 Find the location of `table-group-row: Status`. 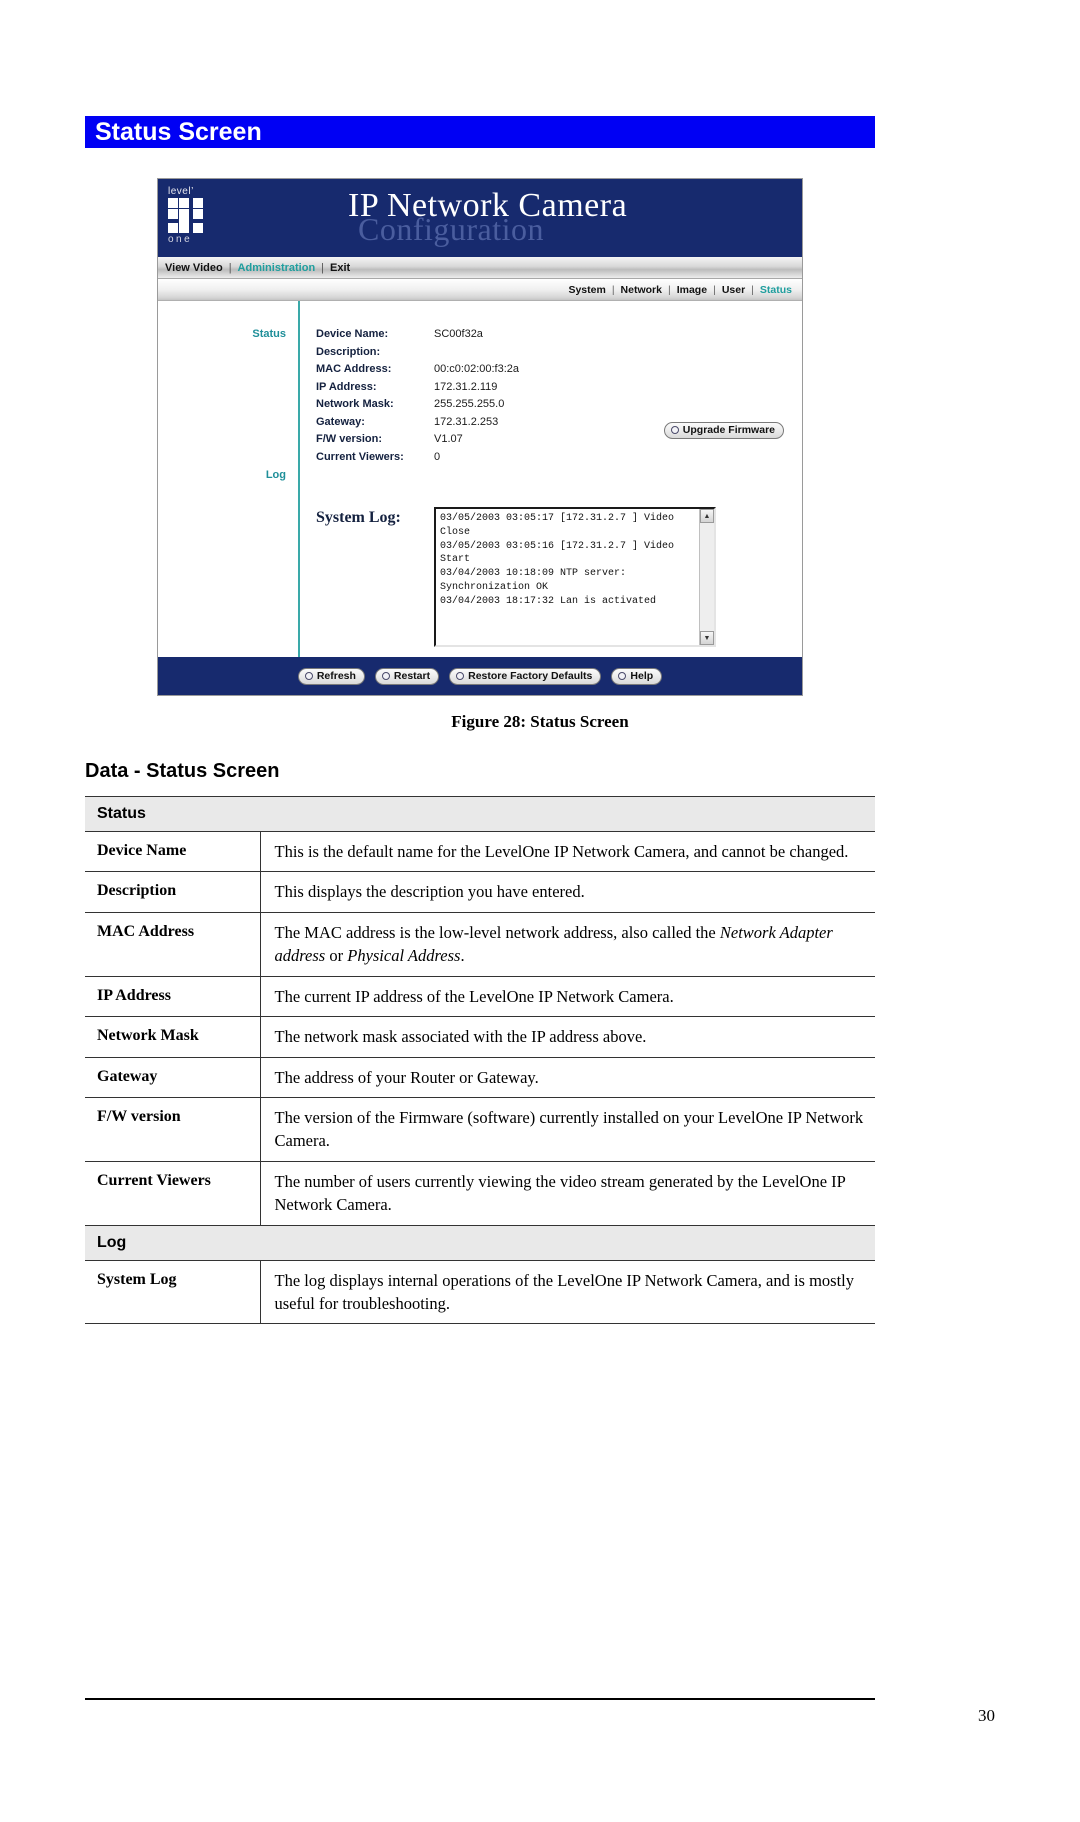

table-group-row: Status is located at coordinates (480, 814).